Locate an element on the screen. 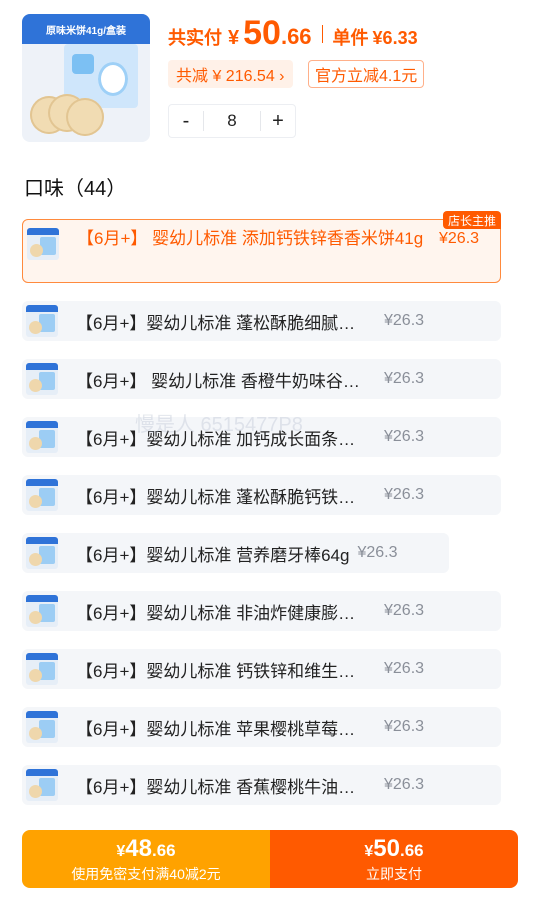  unit-price: ¥6.33 is located at coordinates (395, 38).